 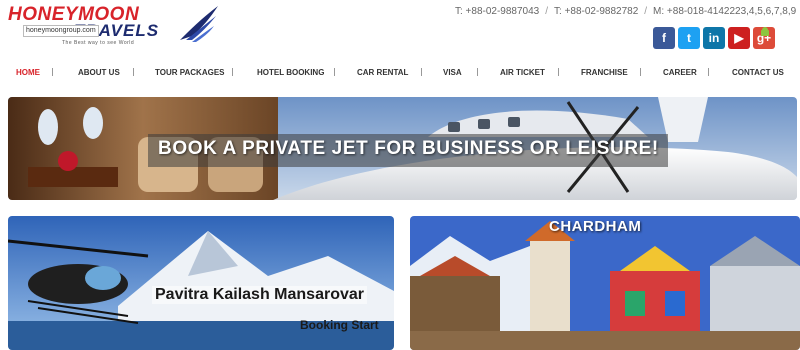 What do you see at coordinates (680, 72) in the screenshot?
I see `nav-item-career: CAREER` at bounding box center [680, 72].